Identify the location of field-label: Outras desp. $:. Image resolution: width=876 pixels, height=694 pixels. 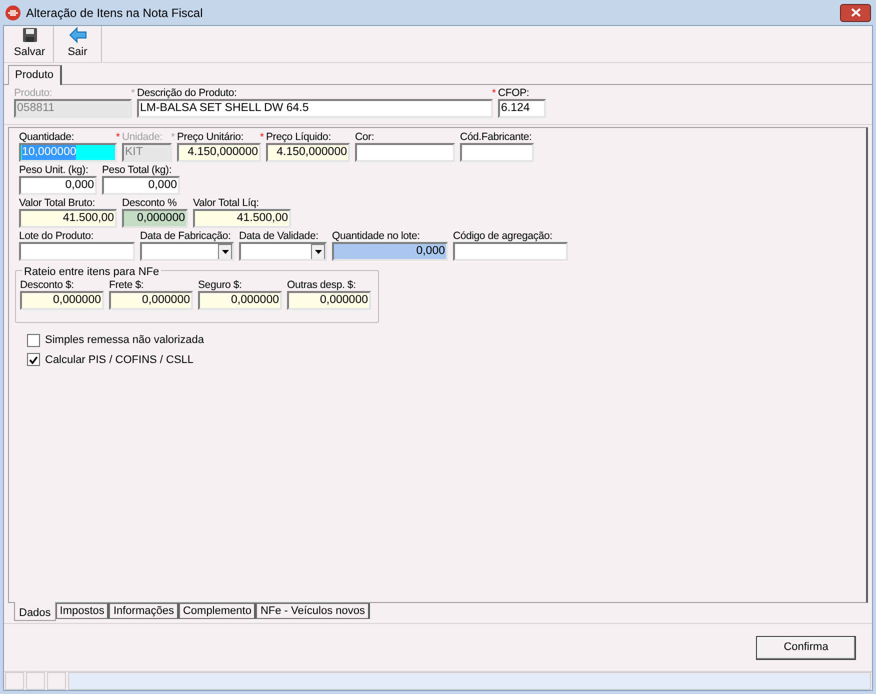
(322, 285).